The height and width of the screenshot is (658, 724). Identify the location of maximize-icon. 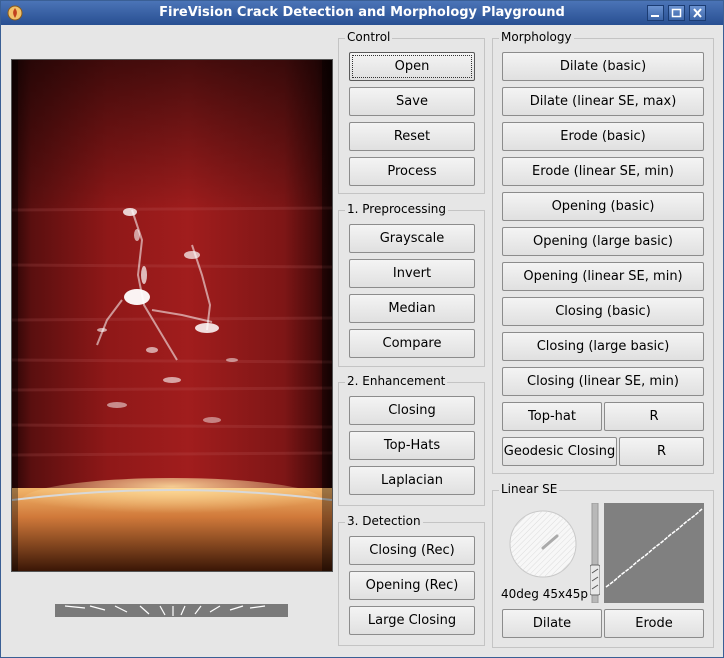
(676, 13).